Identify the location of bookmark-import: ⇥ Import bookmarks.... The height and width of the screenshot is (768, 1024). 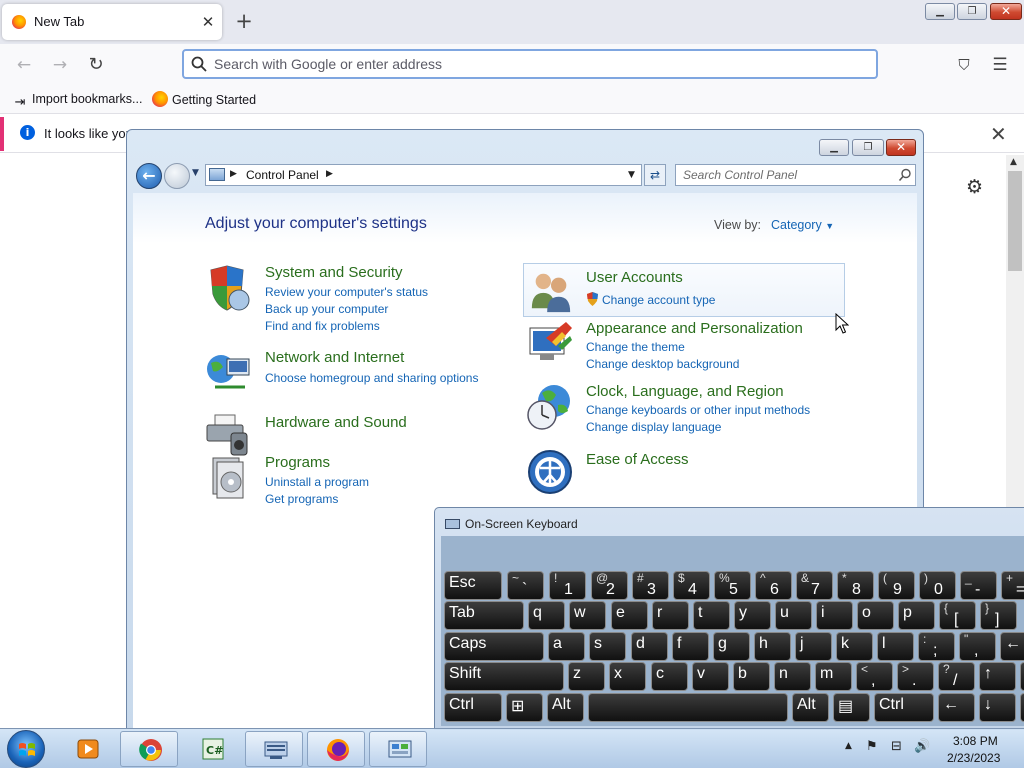
(77, 100).